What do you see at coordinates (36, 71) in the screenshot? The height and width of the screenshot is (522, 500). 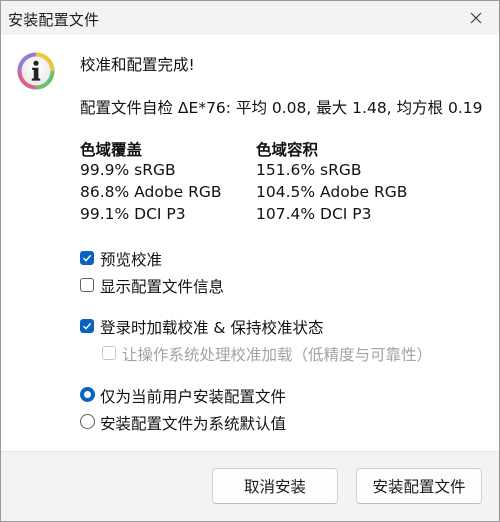 I see `info-icon` at bounding box center [36, 71].